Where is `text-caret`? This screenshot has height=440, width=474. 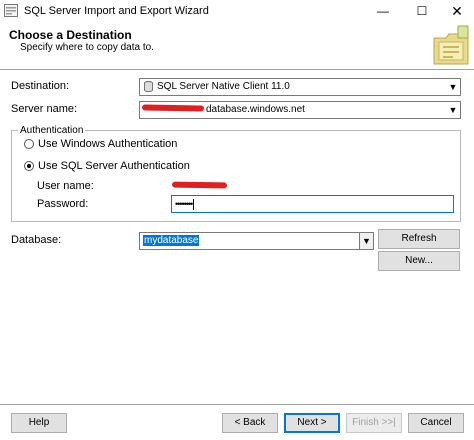 text-caret is located at coordinates (194, 204).